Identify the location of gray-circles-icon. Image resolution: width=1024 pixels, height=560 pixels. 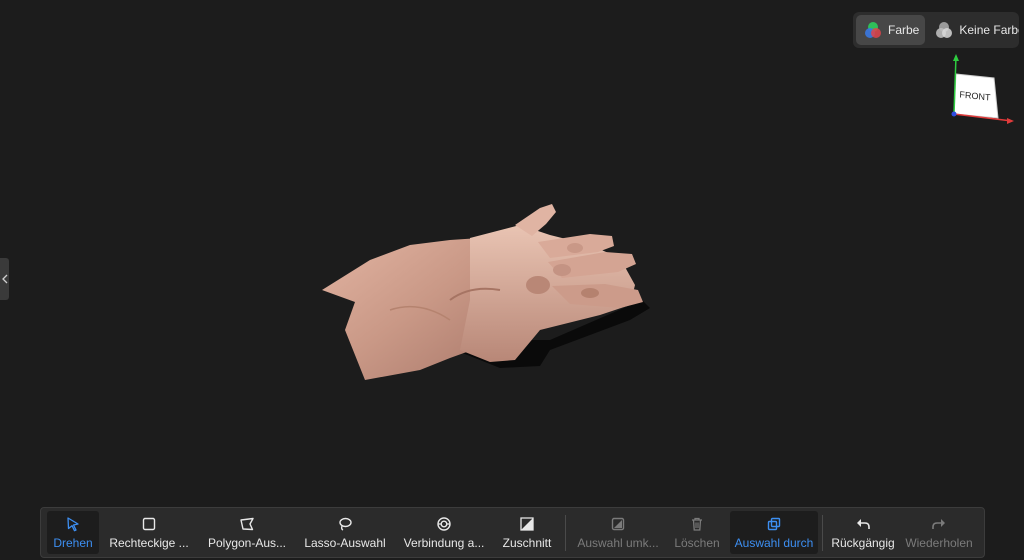
(944, 30).